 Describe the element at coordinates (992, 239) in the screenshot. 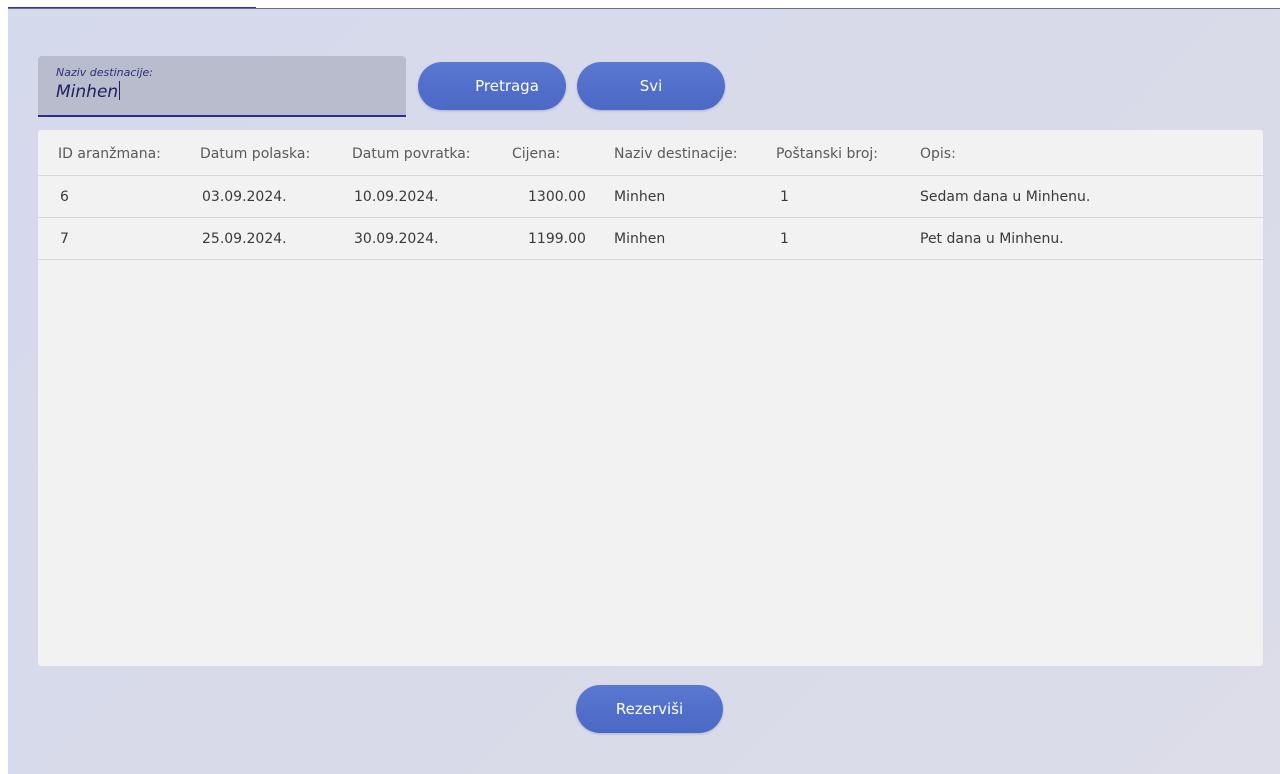

I see `cell-description: Pet dana u Minhenu.` at that location.